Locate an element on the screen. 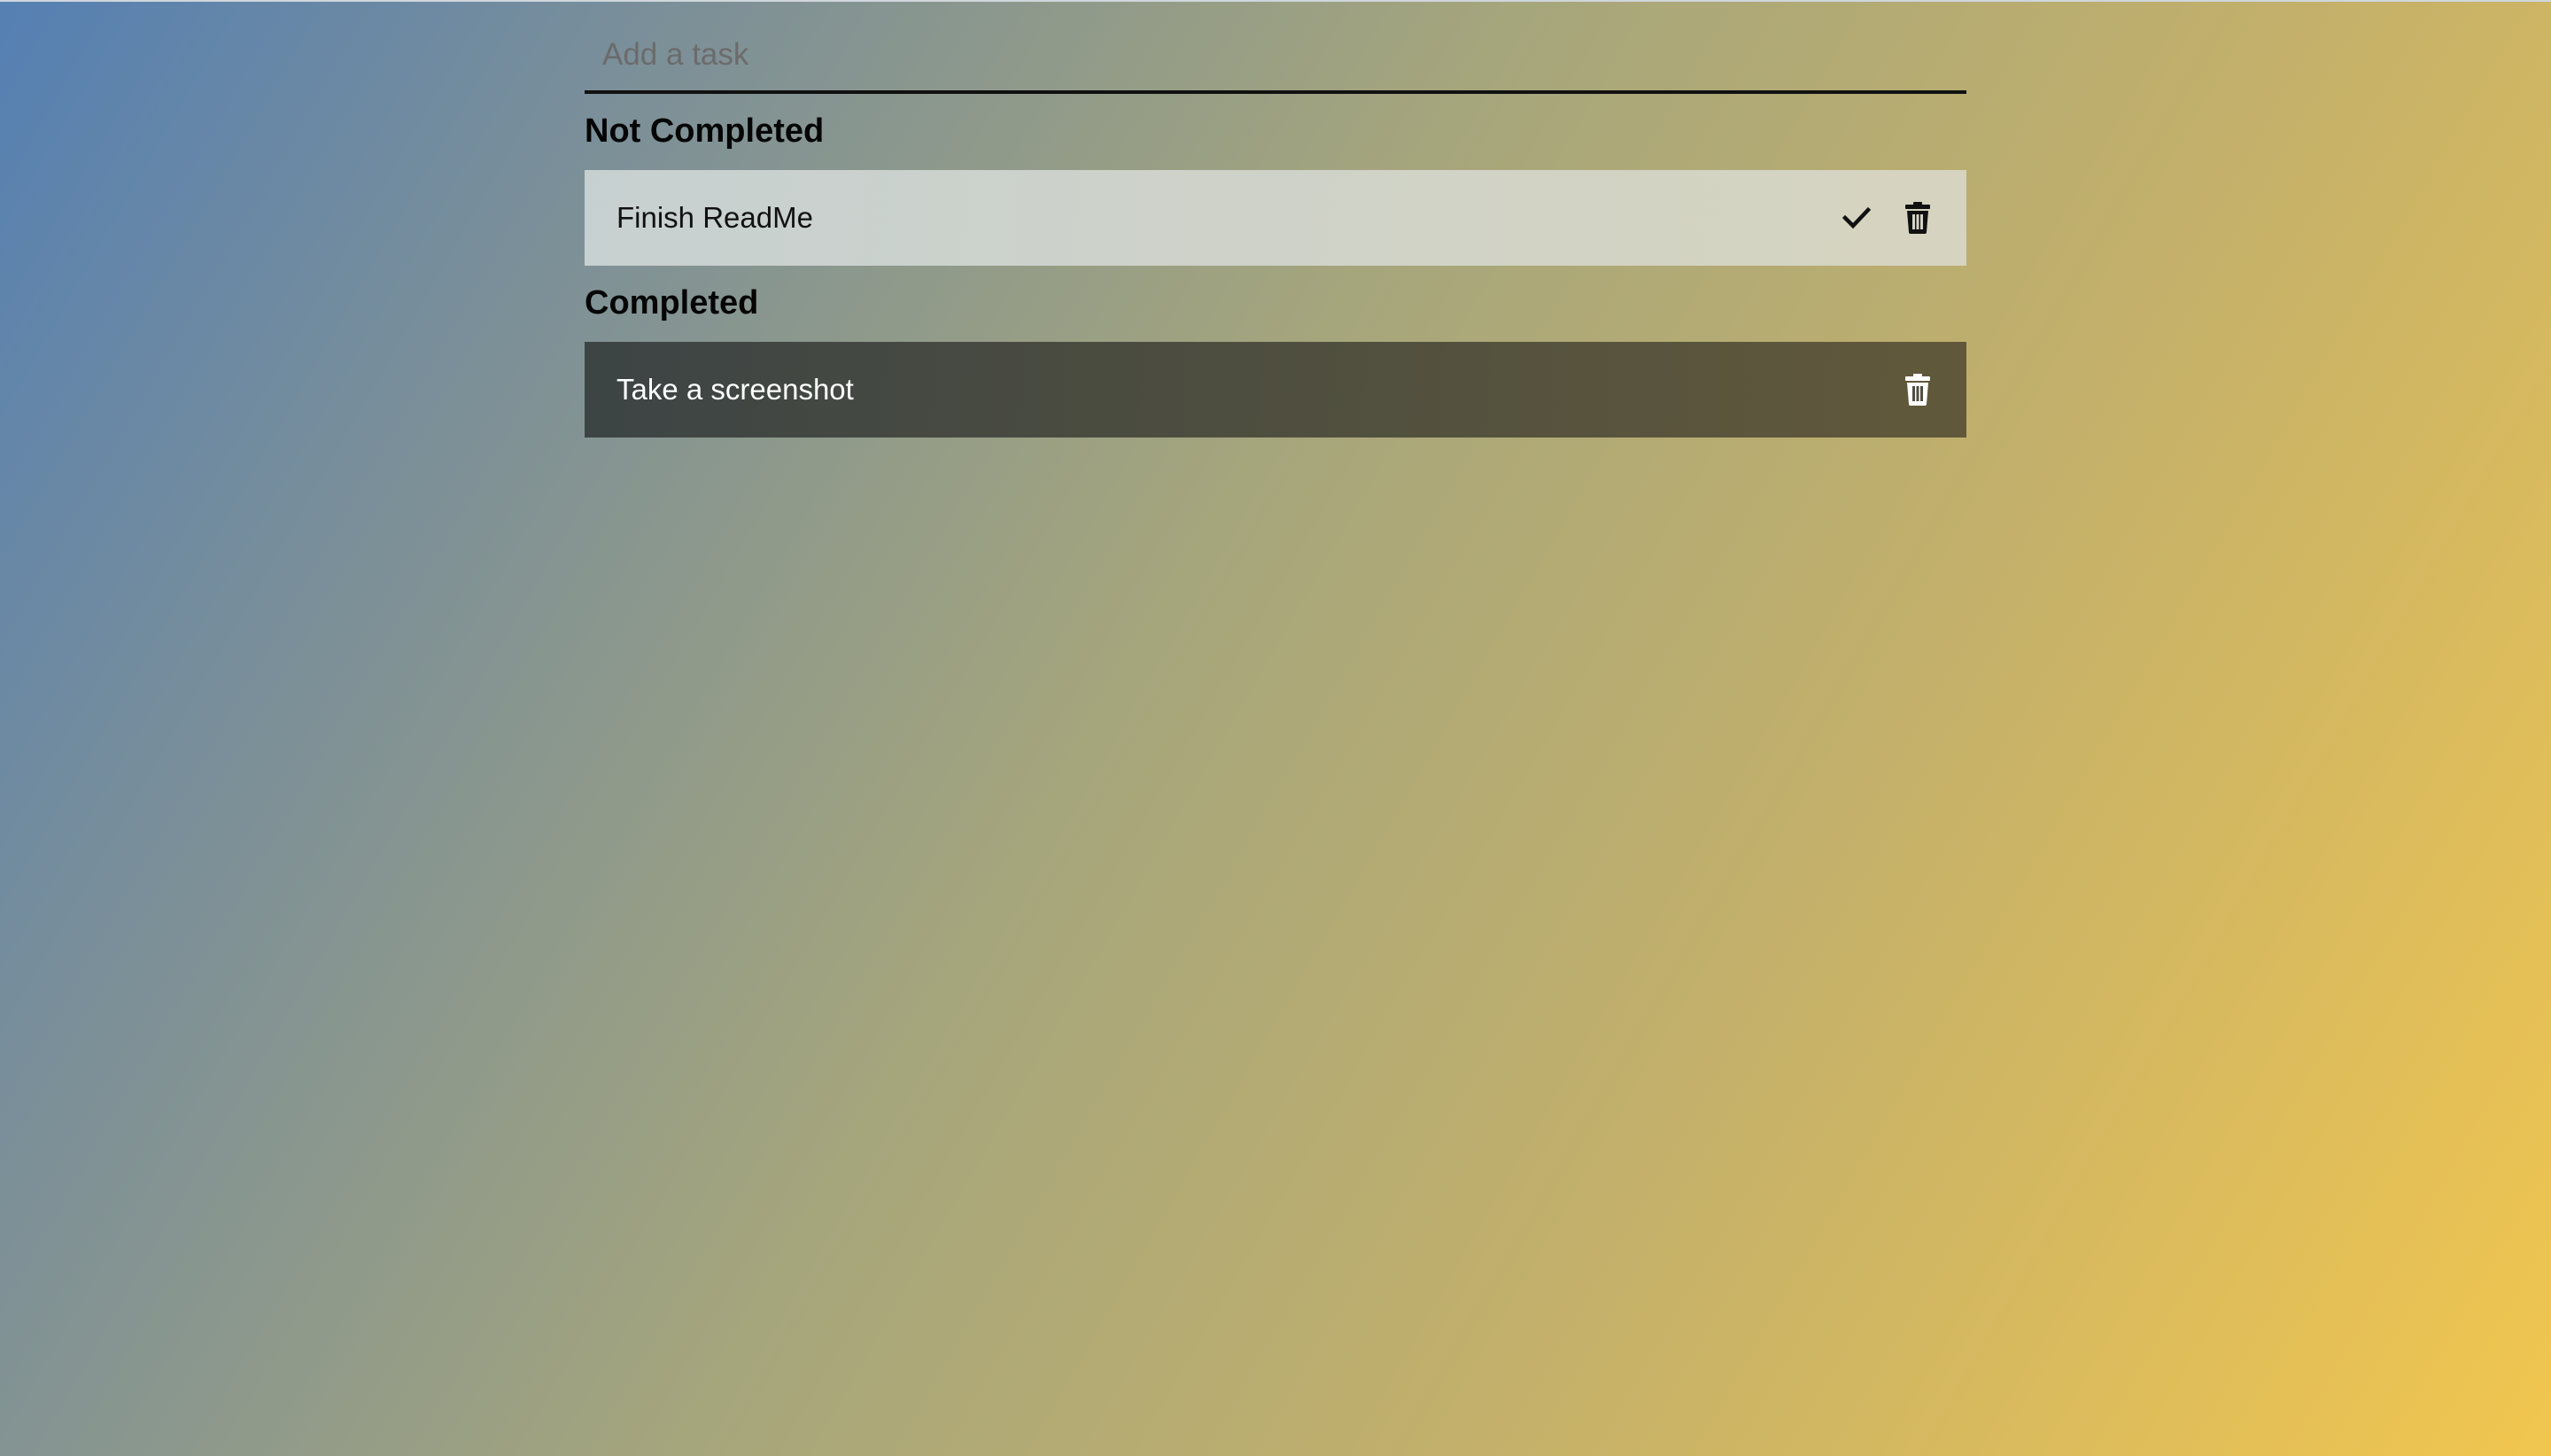  task-item: Take a screenshot is located at coordinates (1275, 390).